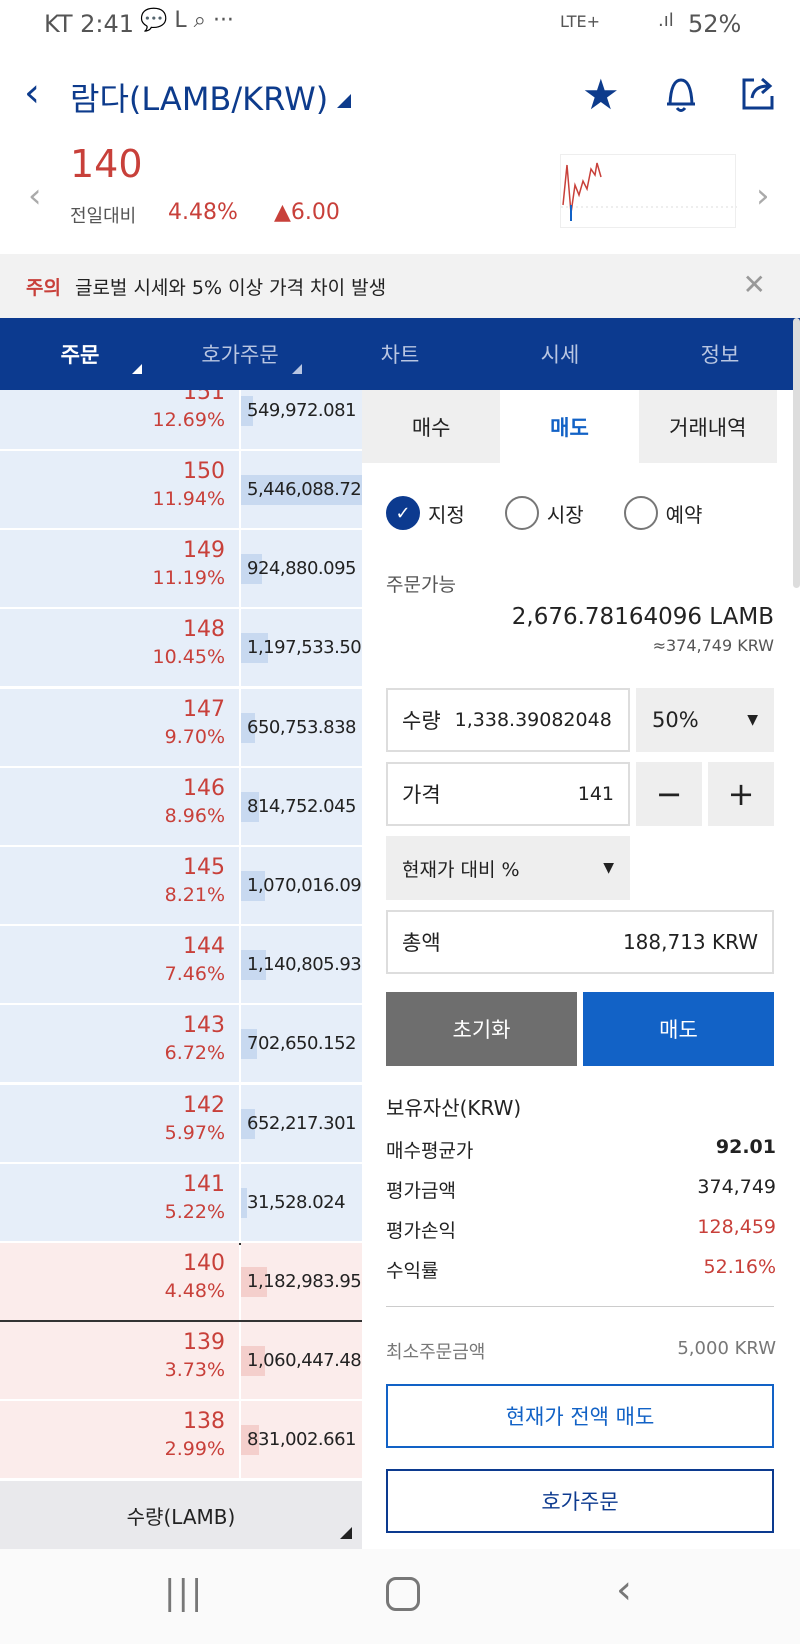 The height and width of the screenshot is (1644, 800). I want to click on back-button: ‹, so click(32, 93).